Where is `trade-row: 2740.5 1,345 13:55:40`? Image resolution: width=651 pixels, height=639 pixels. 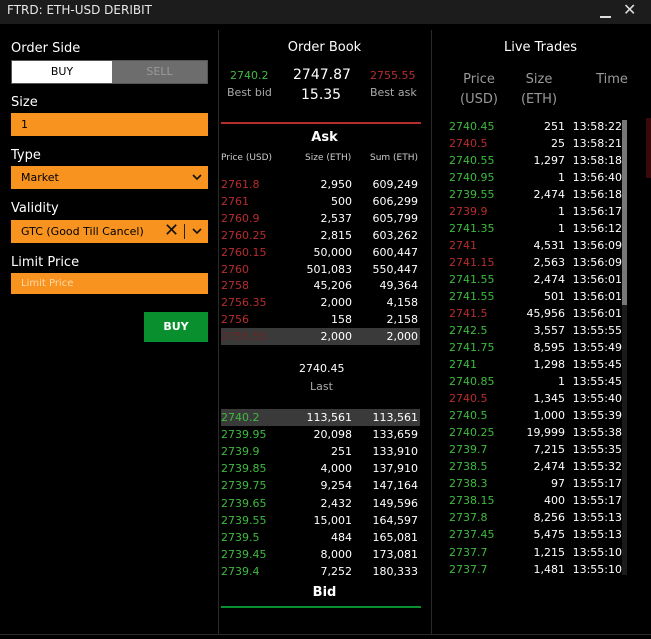 trade-row: 2740.5 1,345 13:55:40 is located at coordinates (536, 398).